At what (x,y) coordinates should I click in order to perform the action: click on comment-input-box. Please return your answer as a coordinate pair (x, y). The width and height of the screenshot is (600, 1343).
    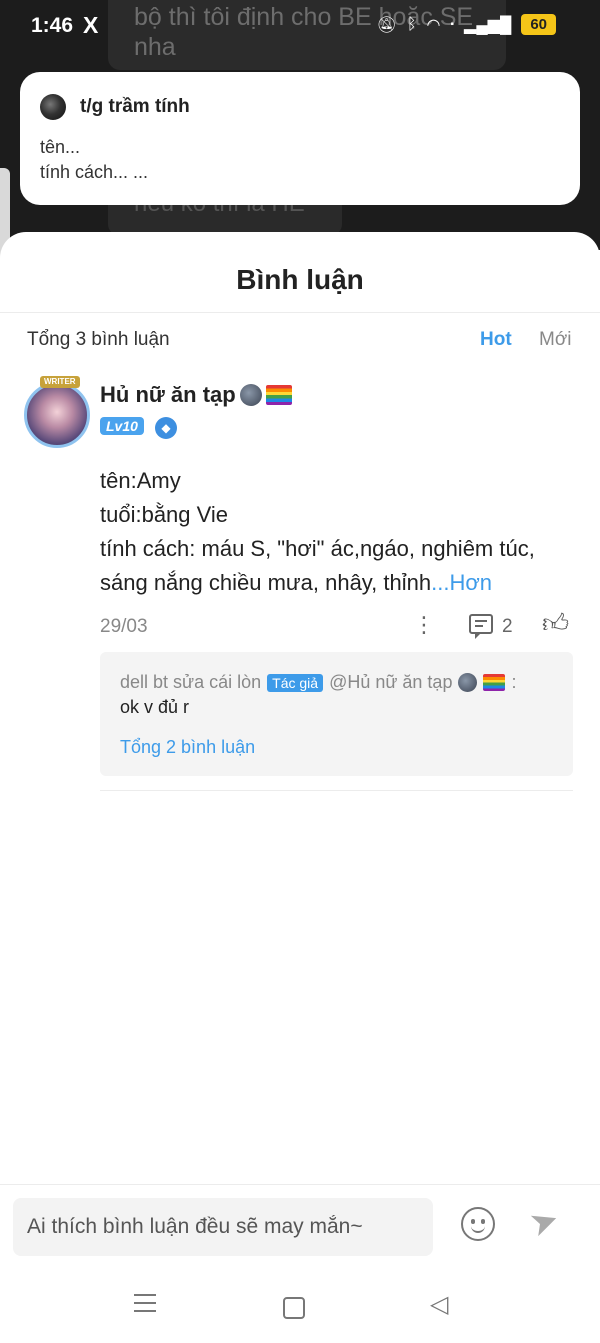
    Looking at the image, I should click on (223, 1227).